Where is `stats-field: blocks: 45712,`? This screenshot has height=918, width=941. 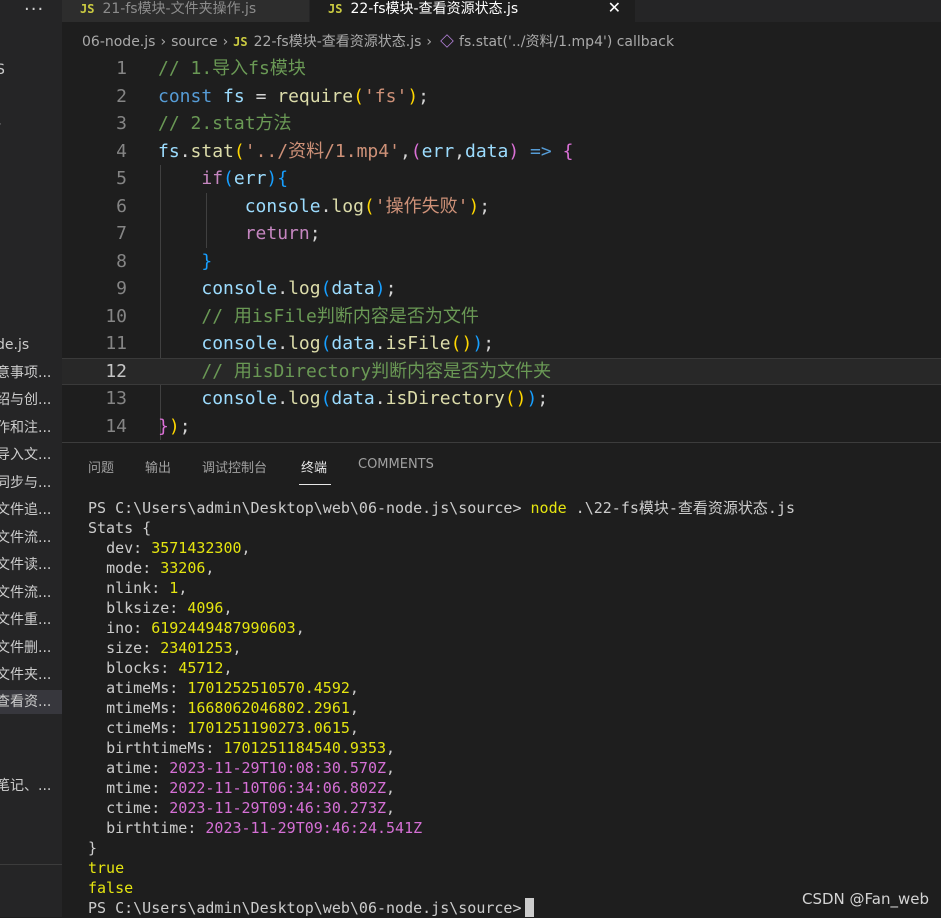 stats-field: blocks: 45712, is located at coordinates (169, 668).